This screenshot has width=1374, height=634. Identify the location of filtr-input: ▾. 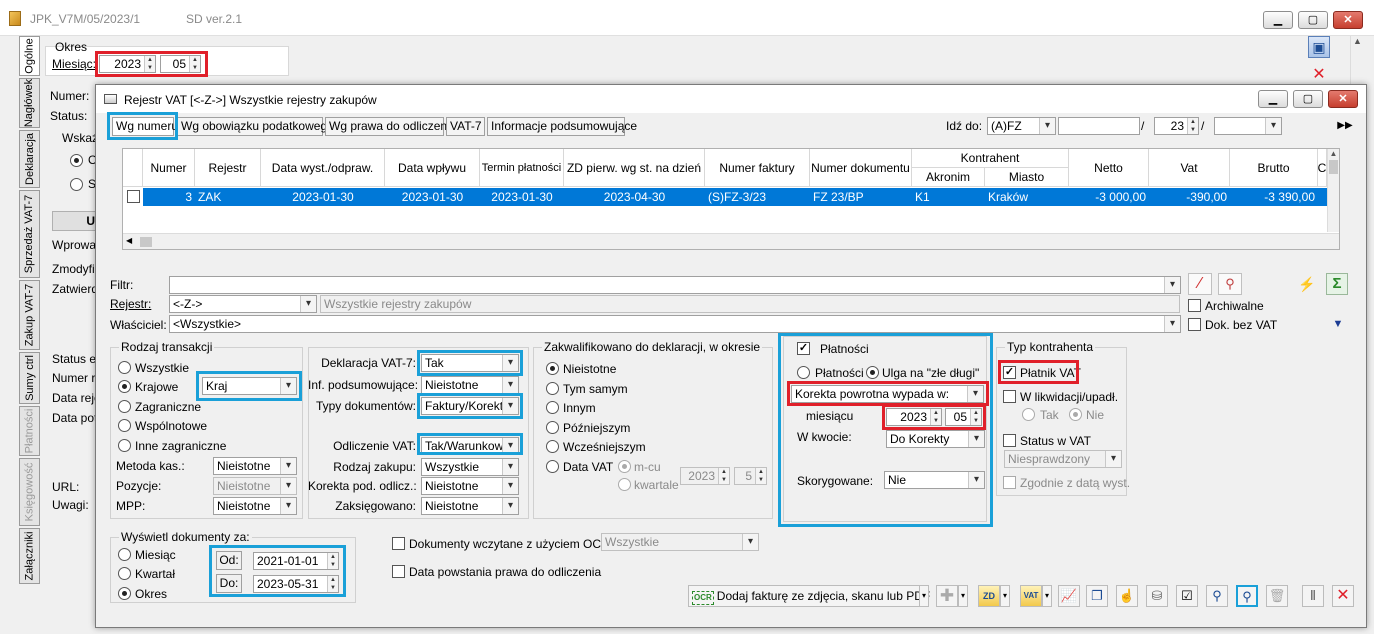
(675, 285).